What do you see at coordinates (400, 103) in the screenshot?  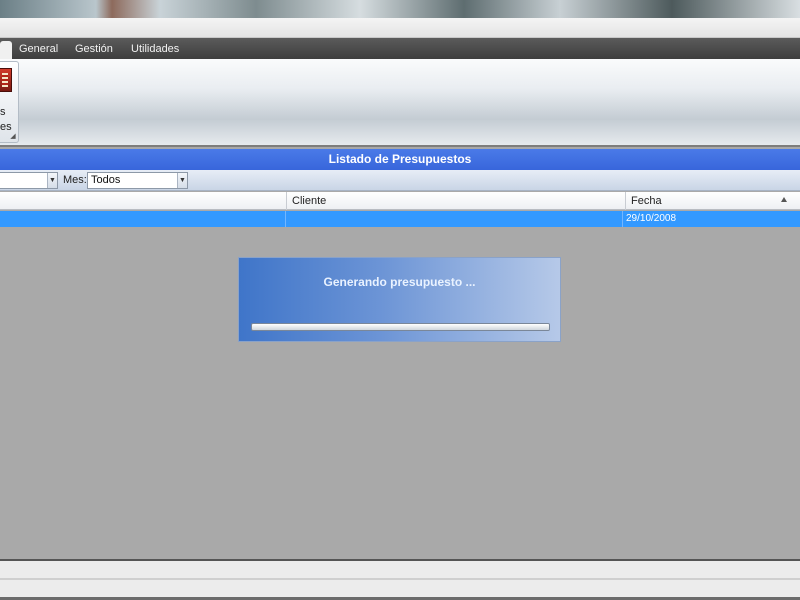 I see `ribbon-panel: s es ◢` at bounding box center [400, 103].